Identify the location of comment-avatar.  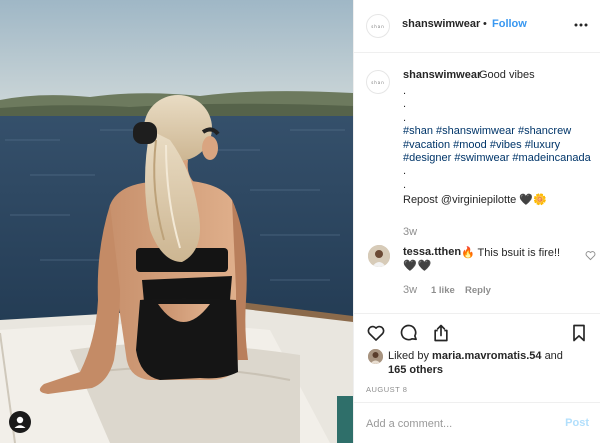
(379, 256).